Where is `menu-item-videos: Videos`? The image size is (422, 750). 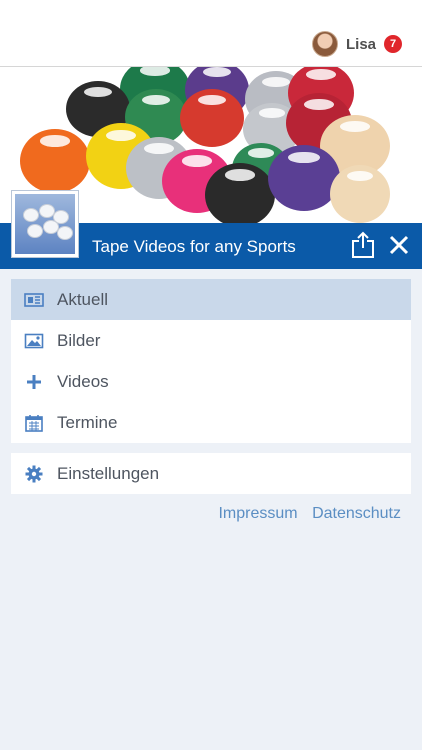 menu-item-videos: Videos is located at coordinates (211, 381).